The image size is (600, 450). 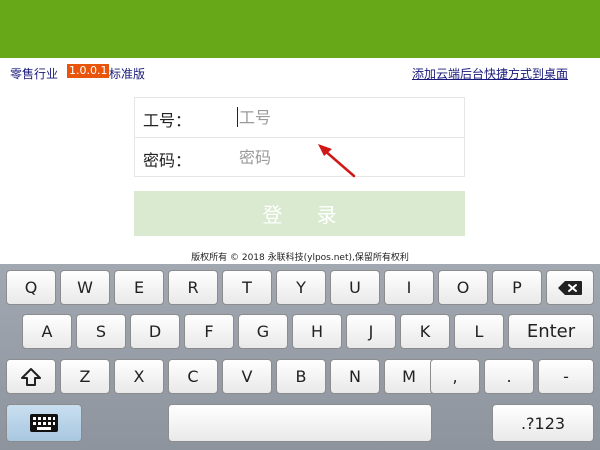 What do you see at coordinates (425, 331) in the screenshot?
I see `key-k: K` at bounding box center [425, 331].